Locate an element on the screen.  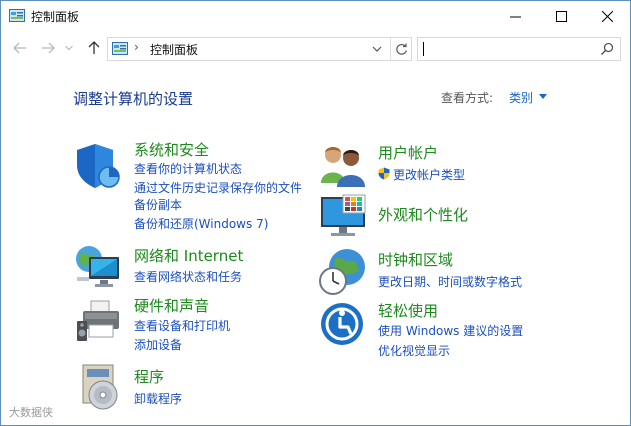
forward-button is located at coordinates (48, 48).